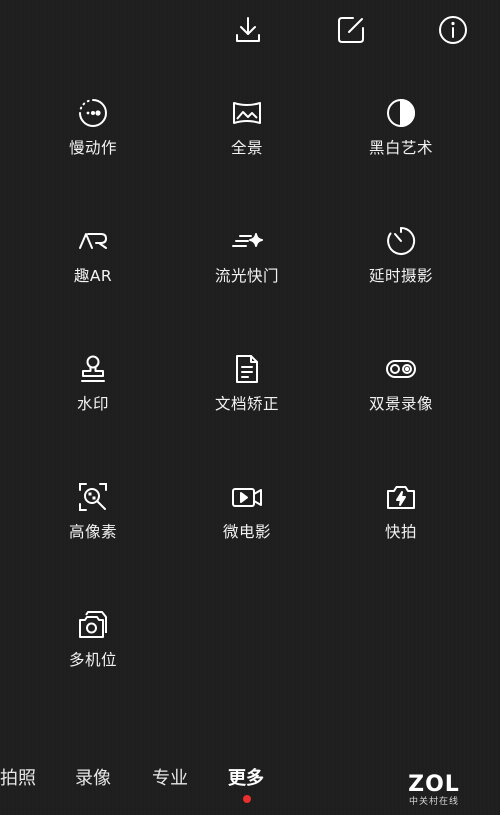  What do you see at coordinates (93, 369) in the screenshot?
I see `watermark-stamp-icon` at bounding box center [93, 369].